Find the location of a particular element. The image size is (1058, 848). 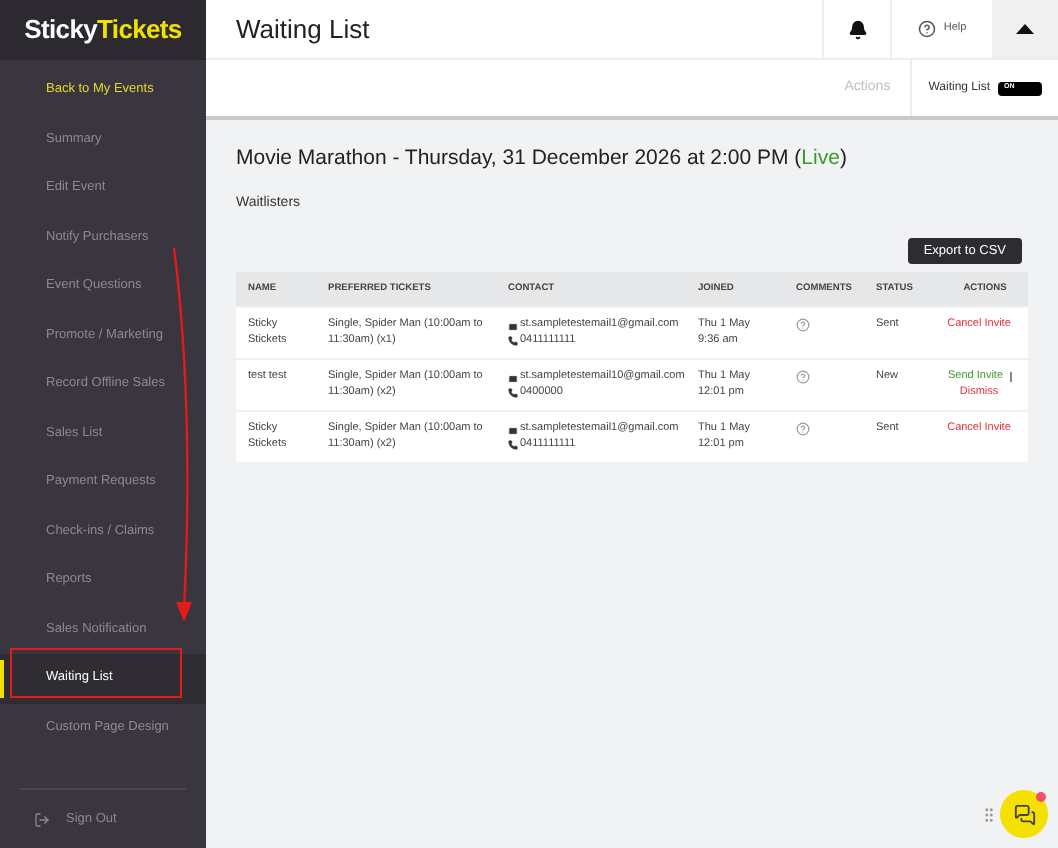

brand-logo: StickyTickets is located at coordinates (103, 30).